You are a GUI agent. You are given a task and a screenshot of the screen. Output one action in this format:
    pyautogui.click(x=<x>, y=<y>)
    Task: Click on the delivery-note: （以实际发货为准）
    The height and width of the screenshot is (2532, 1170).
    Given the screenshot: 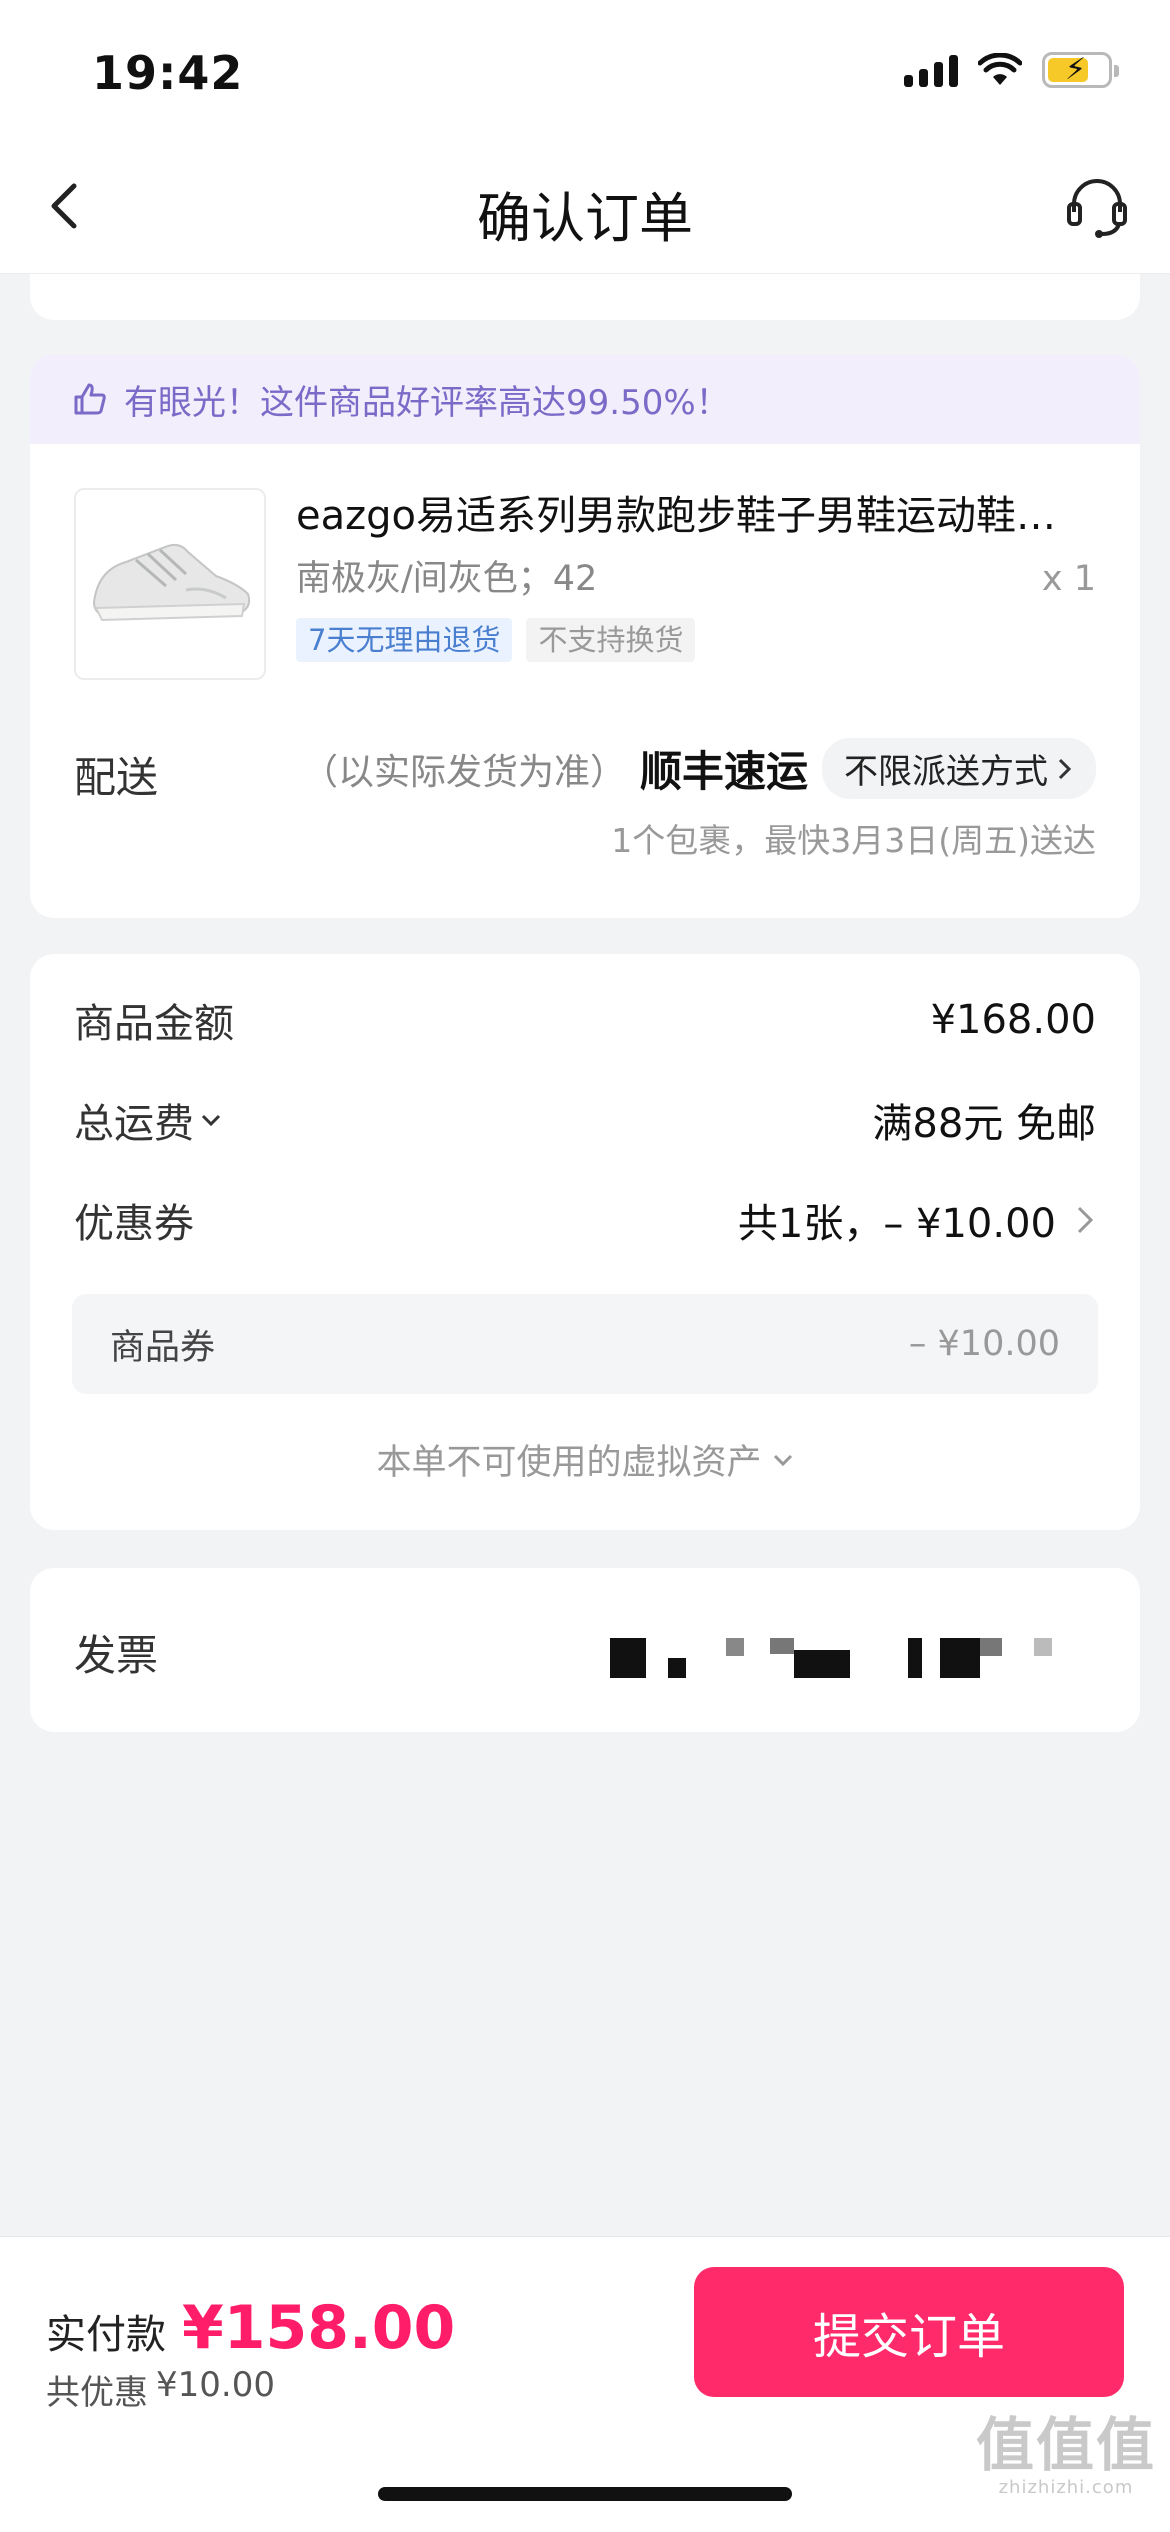 What is the action you would take?
    pyautogui.click(x=463, y=772)
    